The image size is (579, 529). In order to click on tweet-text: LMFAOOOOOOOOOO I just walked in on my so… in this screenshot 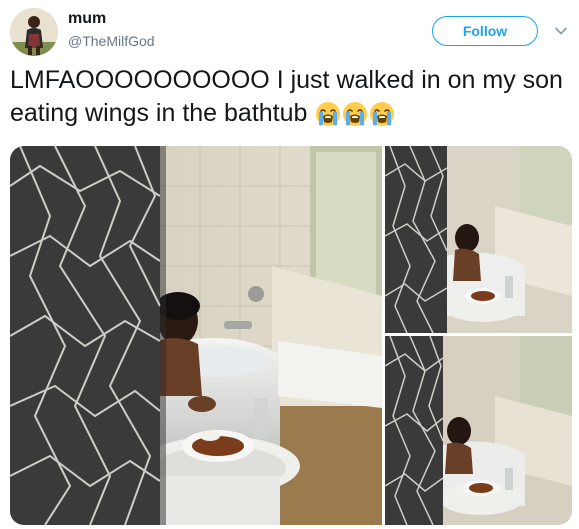, I will do `click(291, 100)`.